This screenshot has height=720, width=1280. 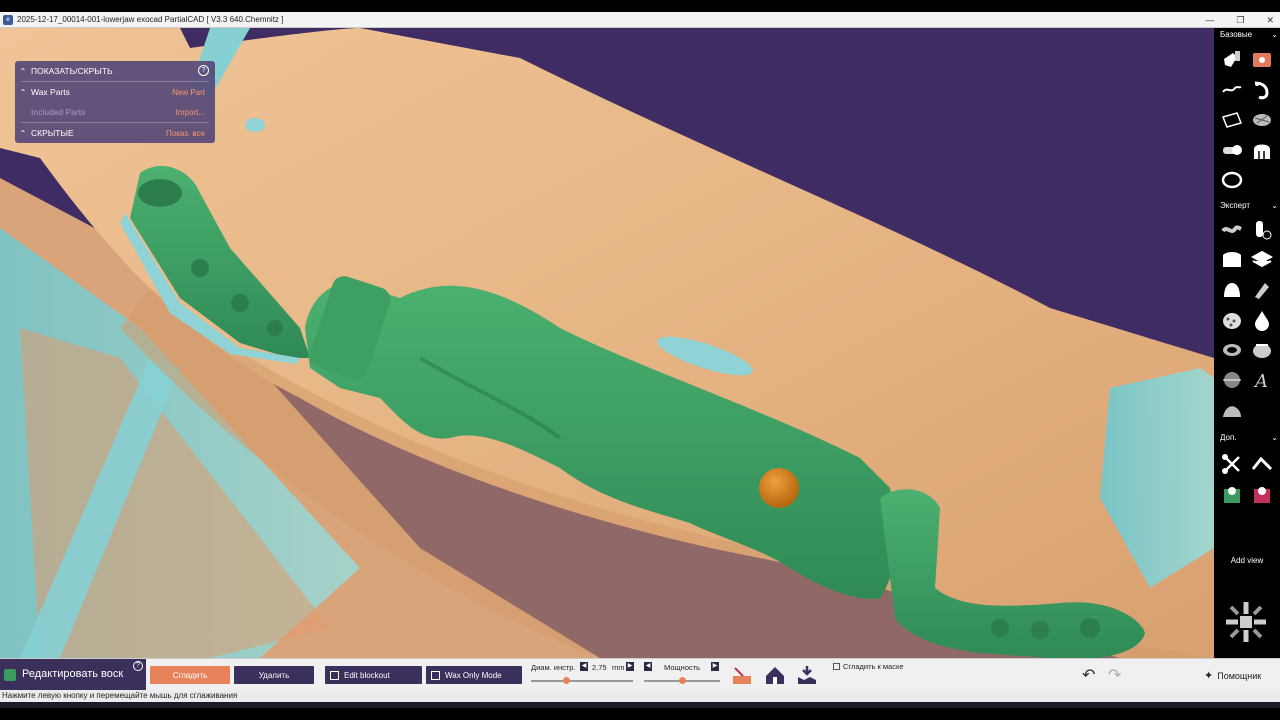 What do you see at coordinates (584, 666) in the screenshot?
I see `diameter-decrease-button: ◀` at bounding box center [584, 666].